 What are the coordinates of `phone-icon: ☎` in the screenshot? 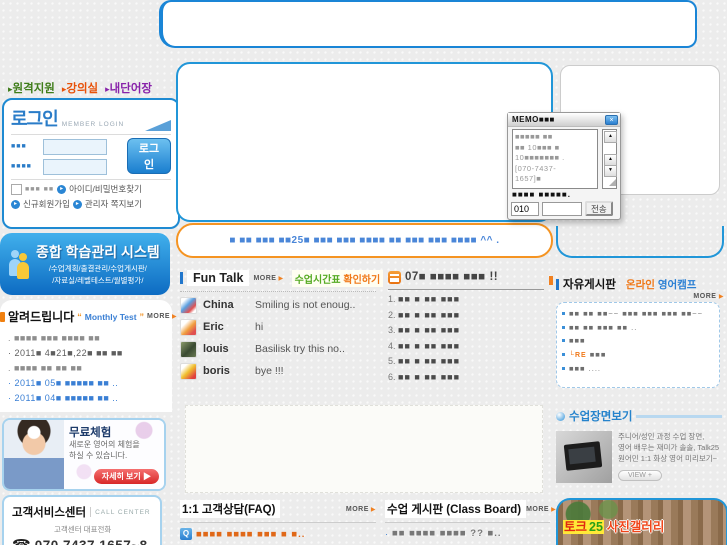 It's located at (21, 540).